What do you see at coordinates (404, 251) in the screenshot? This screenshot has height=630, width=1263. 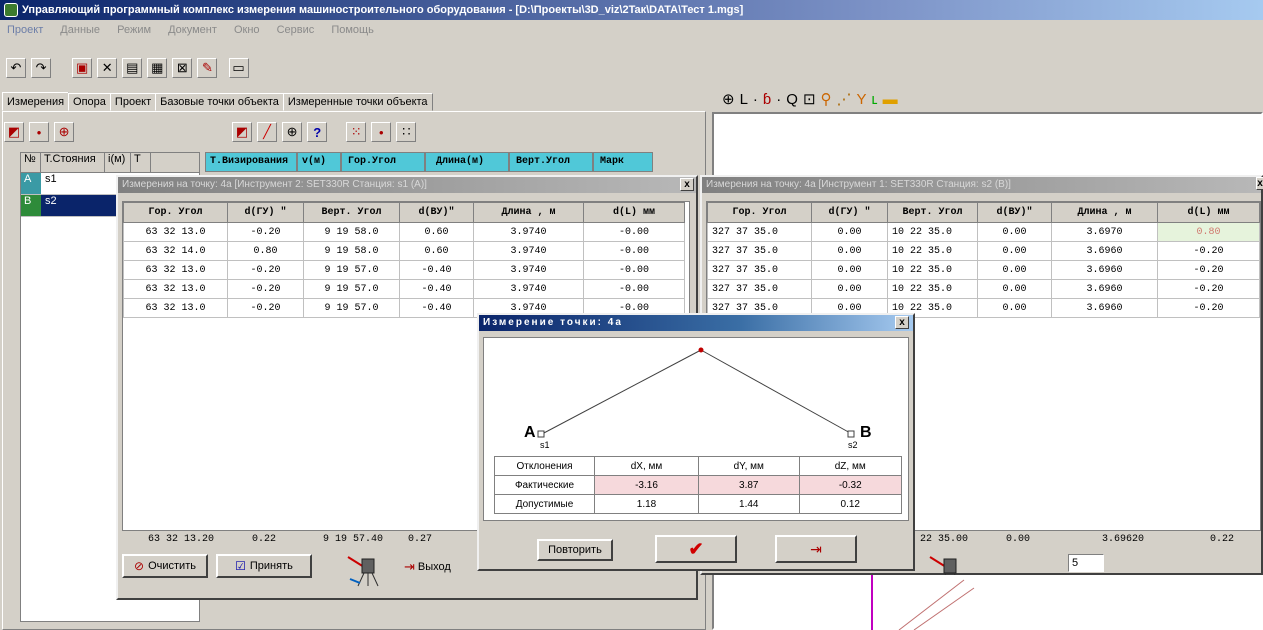 I see `table-row: 63 32 14.0 0.80 9 19 58.0 0.60 3.9740 -0.00` at bounding box center [404, 251].